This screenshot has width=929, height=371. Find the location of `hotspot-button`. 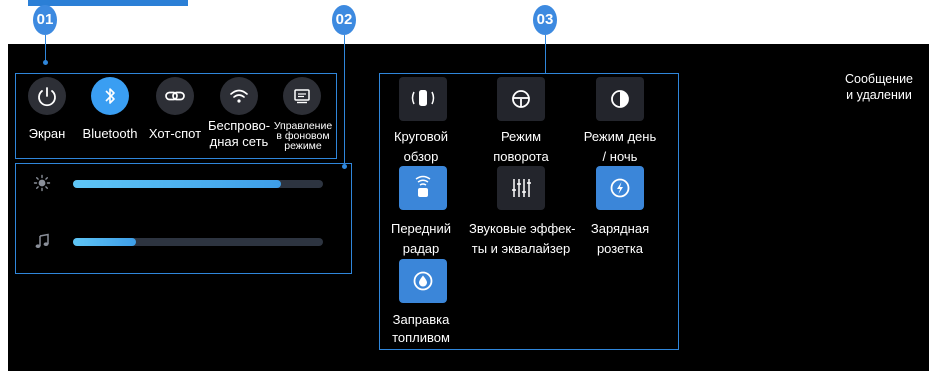

hotspot-button is located at coordinates (175, 96).